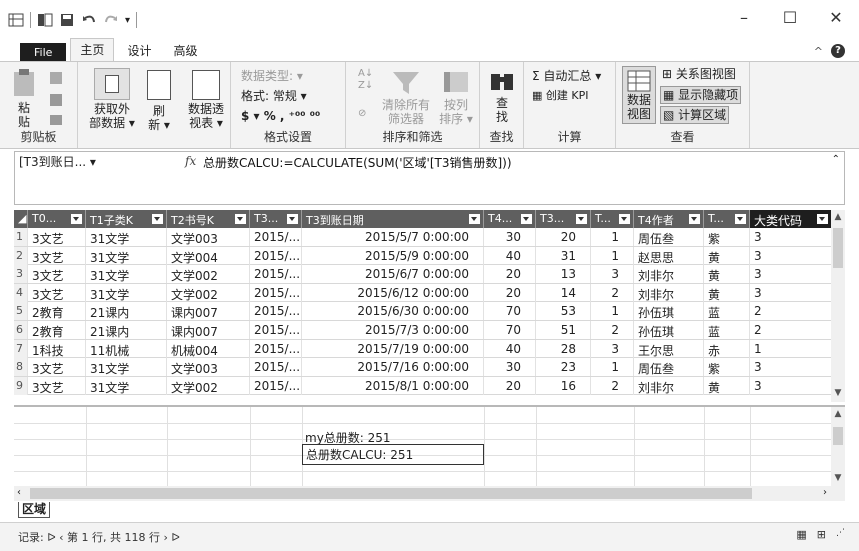 This screenshot has height=551, width=859. I want to click on clear-sort-icon: ⊘, so click(362, 114).